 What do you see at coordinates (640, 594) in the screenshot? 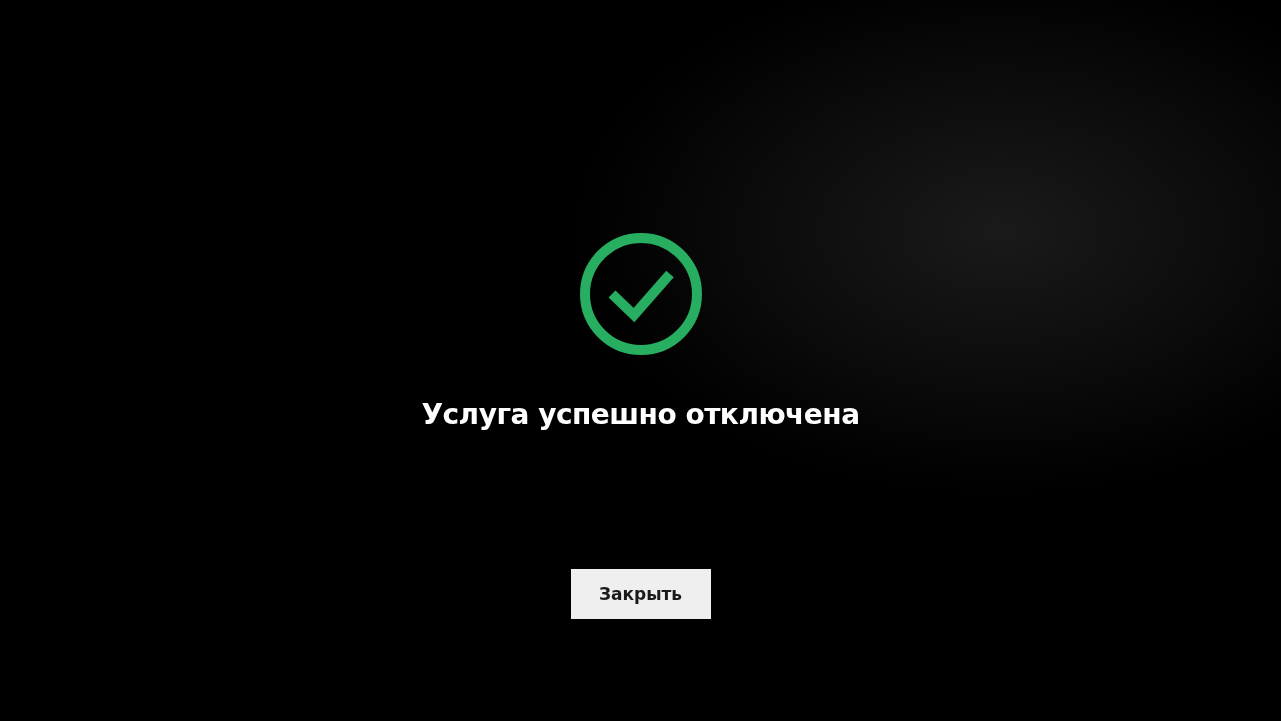
I see `close-button: Закрыть` at bounding box center [640, 594].